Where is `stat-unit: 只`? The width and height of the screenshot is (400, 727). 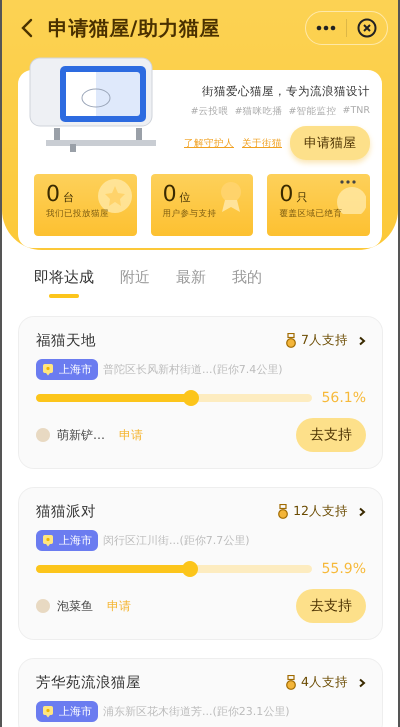 stat-unit: 只 is located at coordinates (302, 197).